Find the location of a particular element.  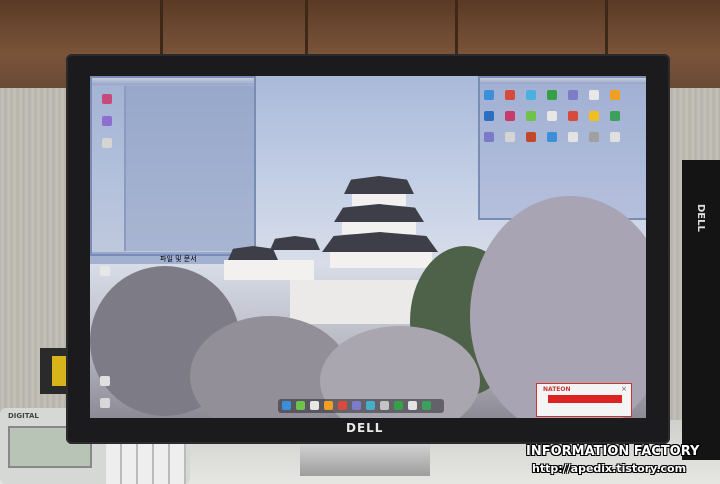

phone-keypad is located at coordinates (146, 464).